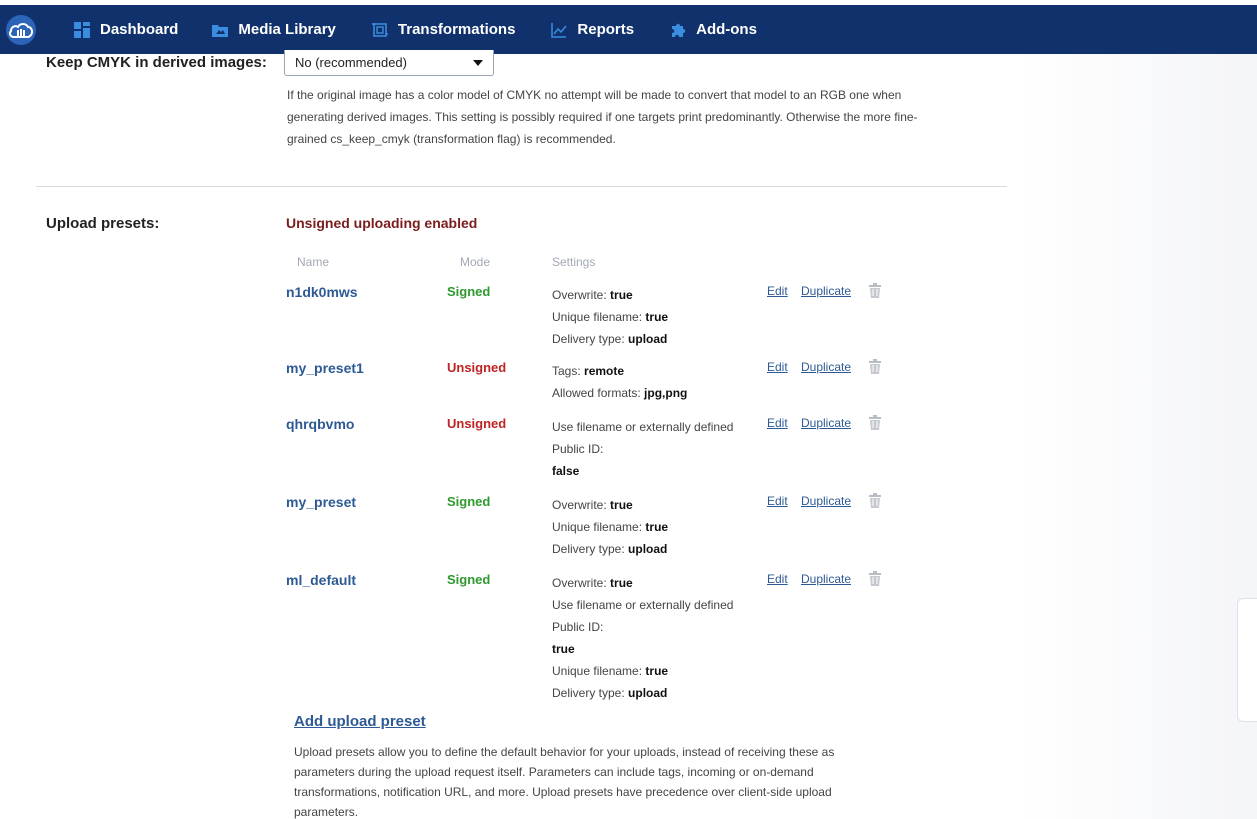 Image resolution: width=1257 pixels, height=819 pixels. What do you see at coordinates (478, 62) in the screenshot?
I see `chevron-down-icon` at bounding box center [478, 62].